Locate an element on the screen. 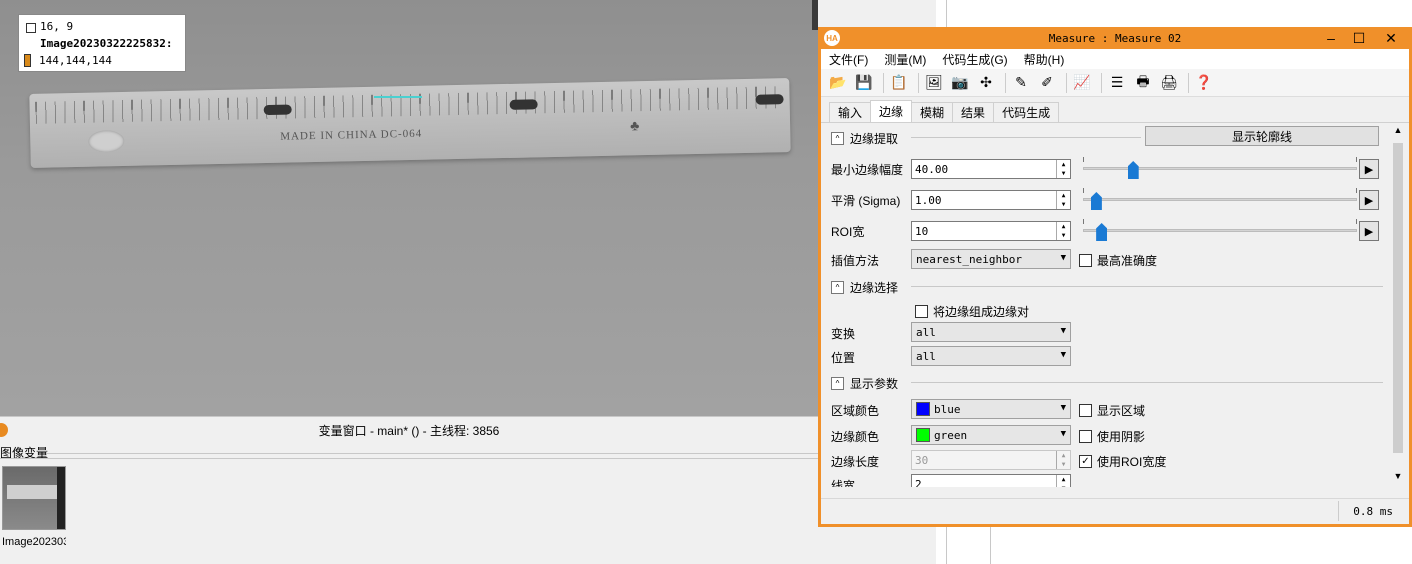  position-select: all ▼ is located at coordinates (991, 356).